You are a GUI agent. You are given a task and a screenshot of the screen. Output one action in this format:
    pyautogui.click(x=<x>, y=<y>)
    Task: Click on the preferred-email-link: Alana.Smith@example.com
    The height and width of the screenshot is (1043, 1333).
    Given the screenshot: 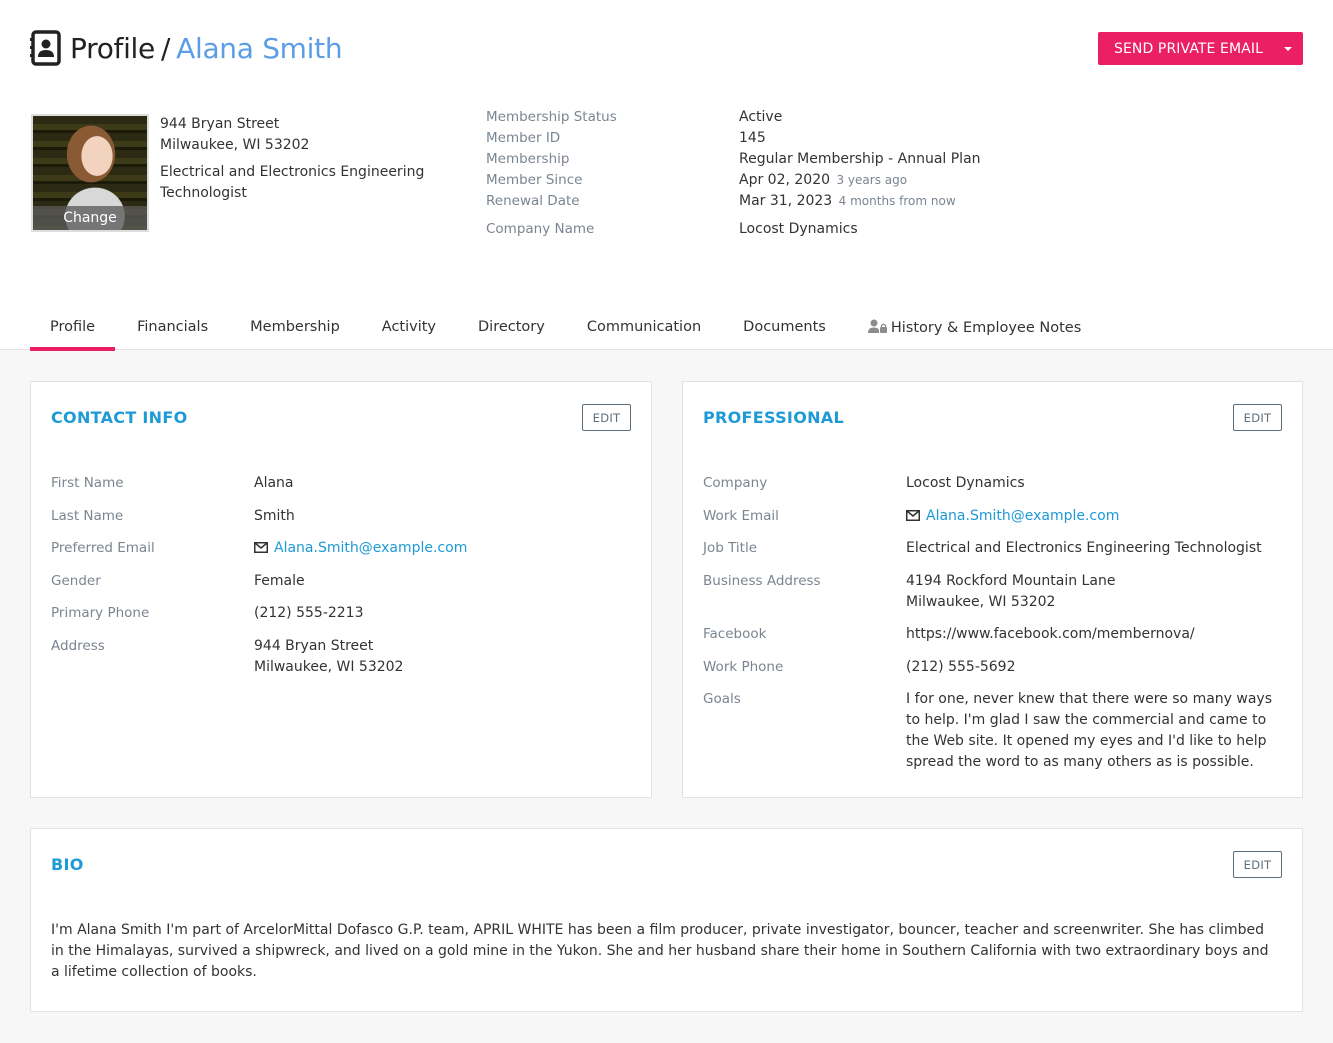 What is the action you would take?
    pyautogui.click(x=370, y=548)
    